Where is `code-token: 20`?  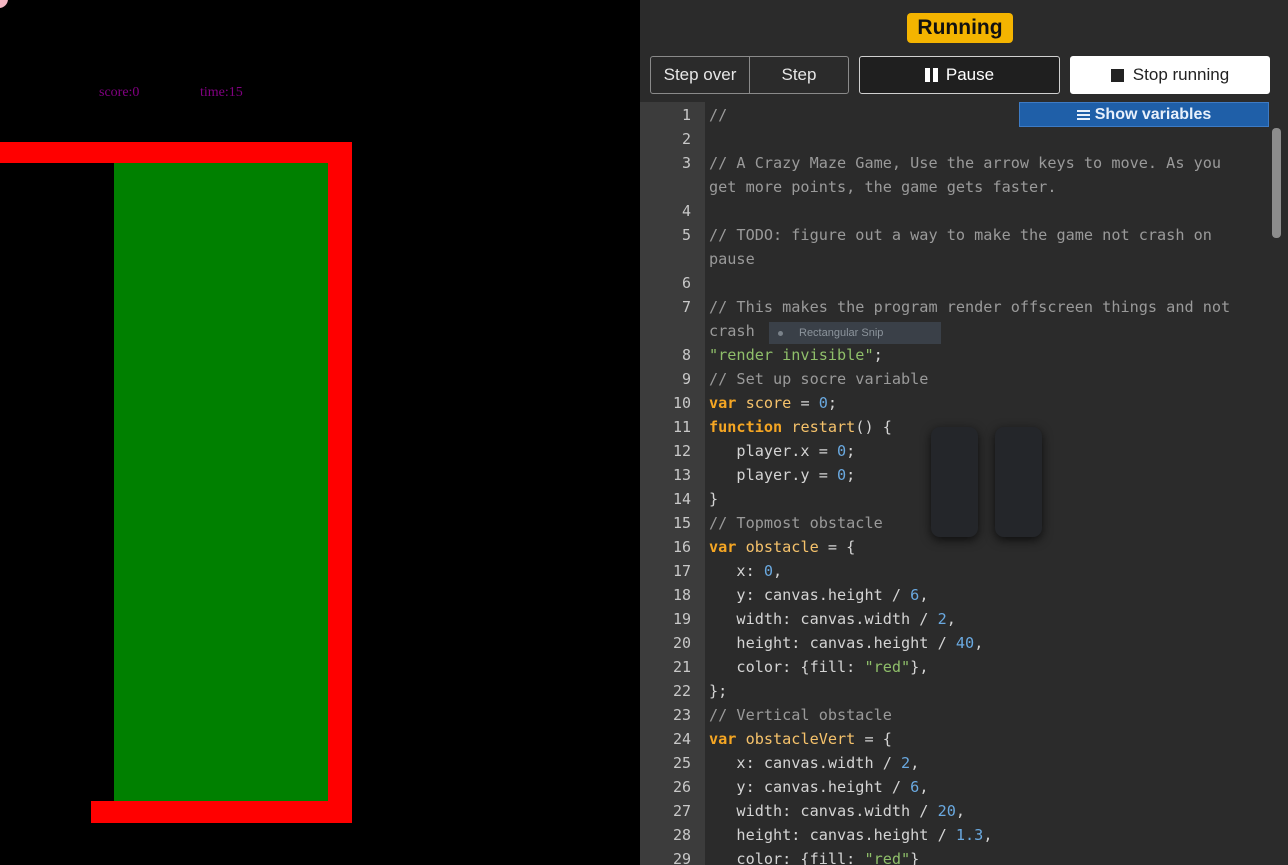
code-token: 20 is located at coordinates (946, 811).